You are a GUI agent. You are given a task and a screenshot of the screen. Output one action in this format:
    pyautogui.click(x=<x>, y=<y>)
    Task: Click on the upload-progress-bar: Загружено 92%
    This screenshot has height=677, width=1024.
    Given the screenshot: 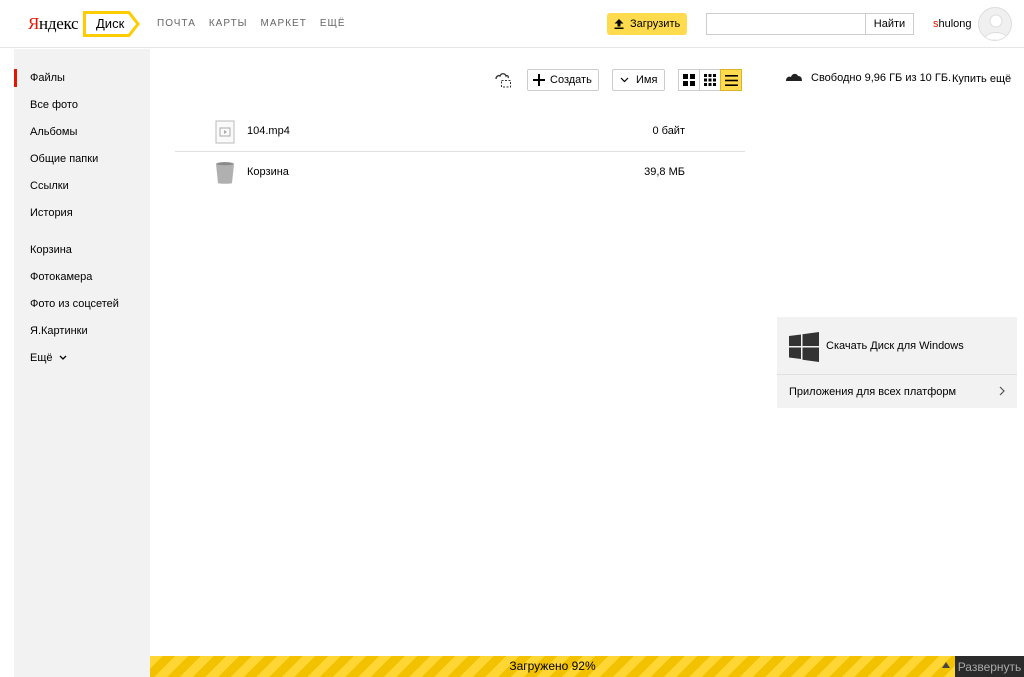 What is the action you would take?
    pyautogui.click(x=552, y=666)
    